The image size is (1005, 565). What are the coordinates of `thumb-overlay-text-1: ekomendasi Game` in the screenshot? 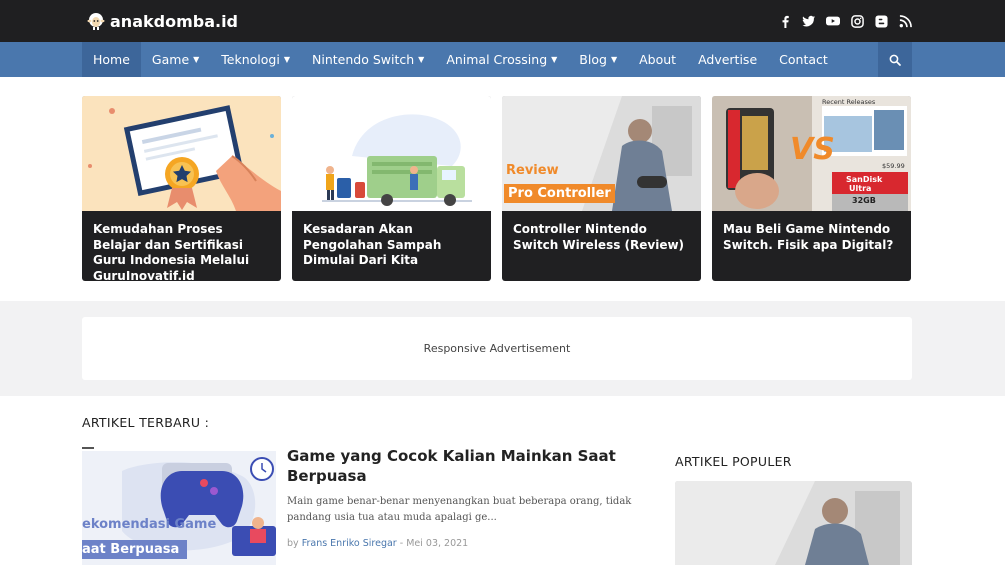 It's located at (149, 524).